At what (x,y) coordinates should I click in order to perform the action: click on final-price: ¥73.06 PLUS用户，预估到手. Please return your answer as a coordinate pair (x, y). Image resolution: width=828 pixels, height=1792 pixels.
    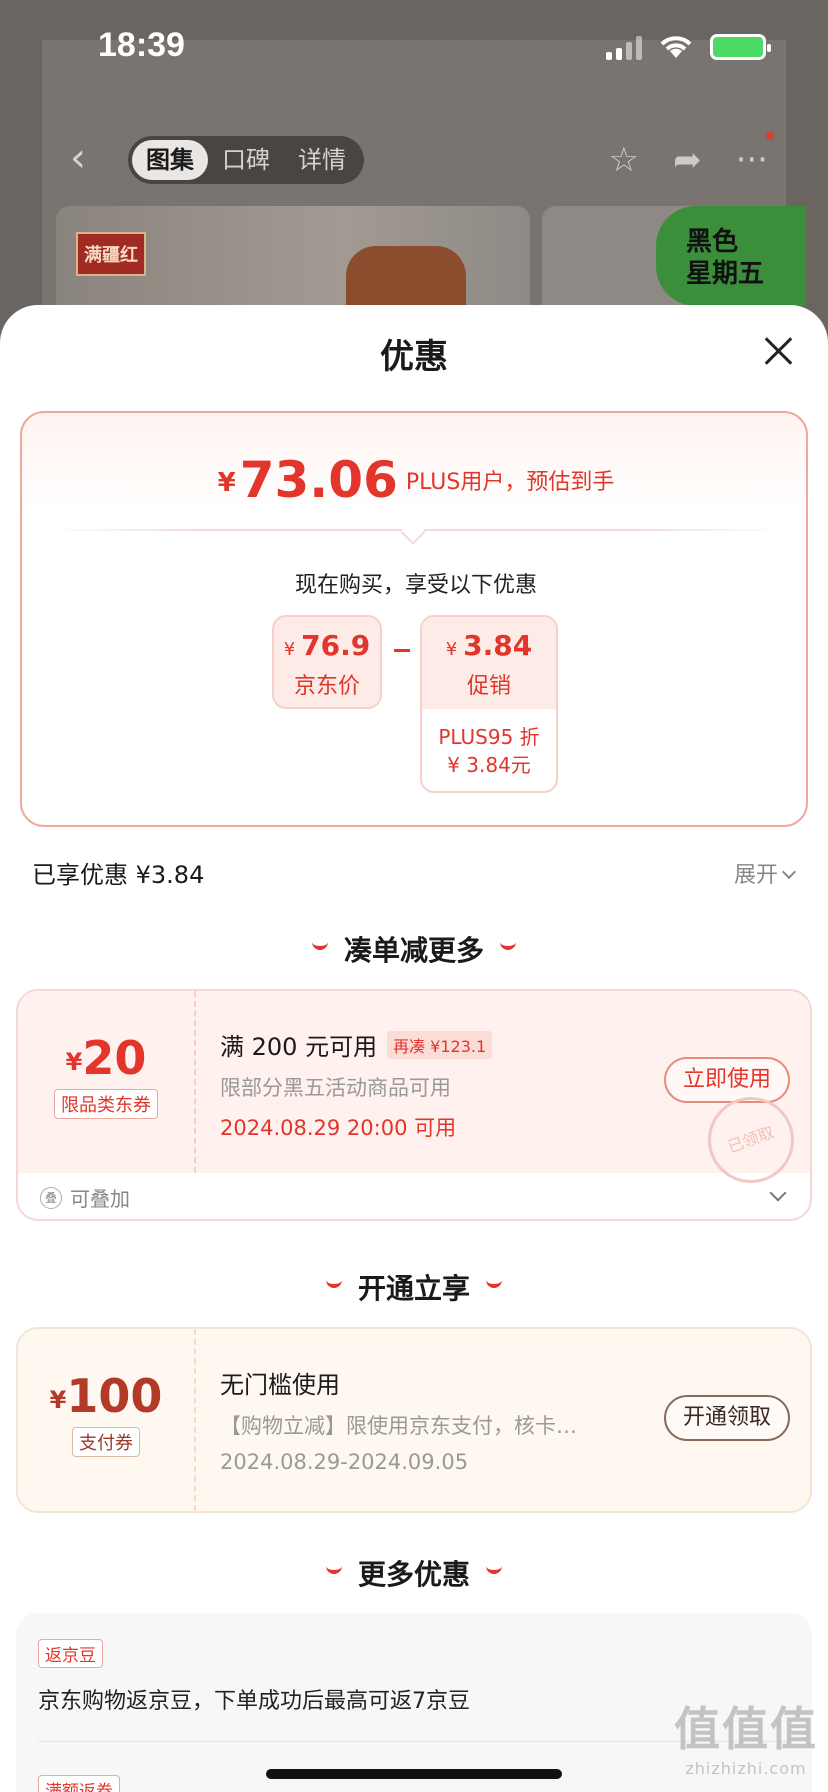
    Looking at the image, I should click on (416, 480).